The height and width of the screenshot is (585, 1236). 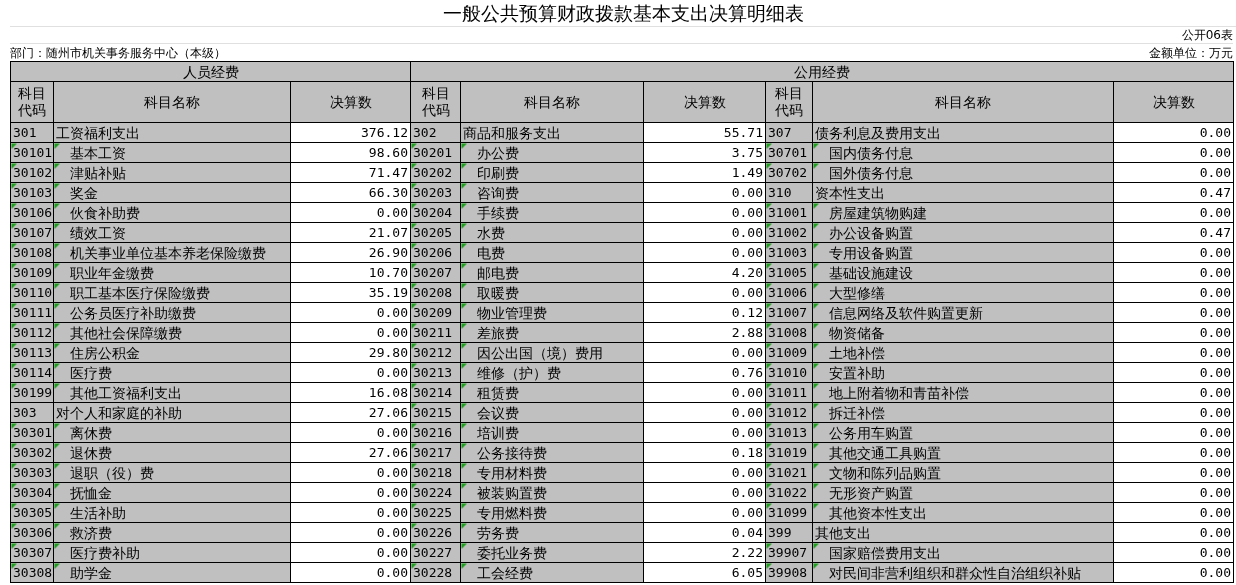 I want to click on table-cell: 30102, so click(x=32, y=172).